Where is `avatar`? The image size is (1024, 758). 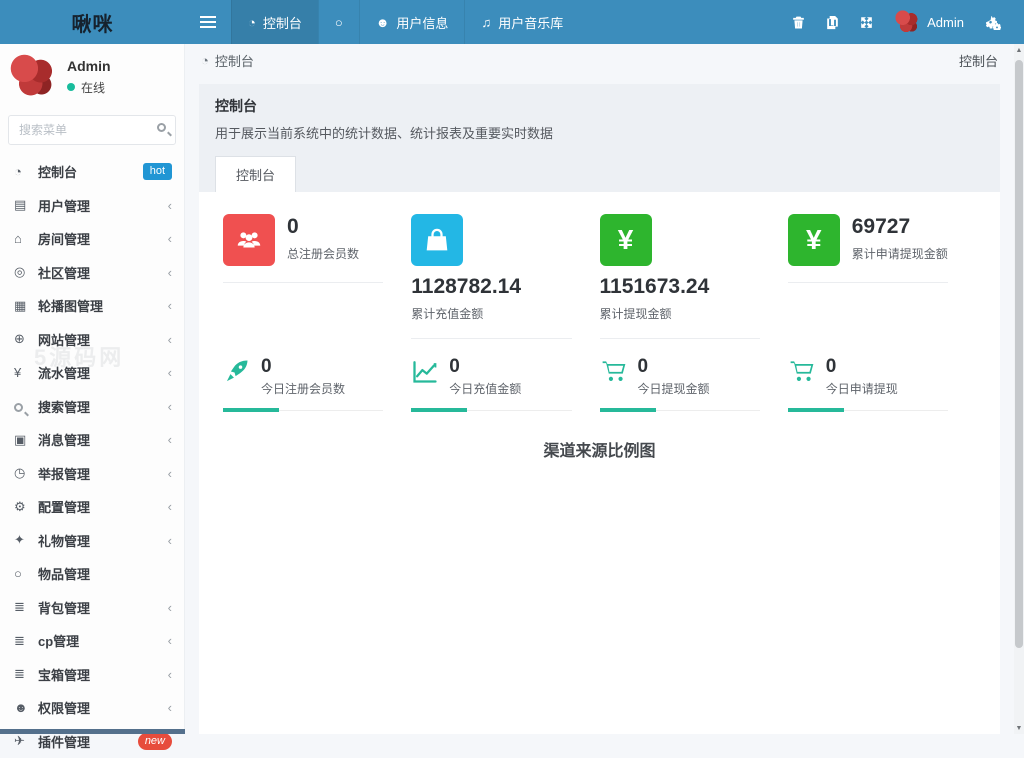 avatar is located at coordinates (32, 76).